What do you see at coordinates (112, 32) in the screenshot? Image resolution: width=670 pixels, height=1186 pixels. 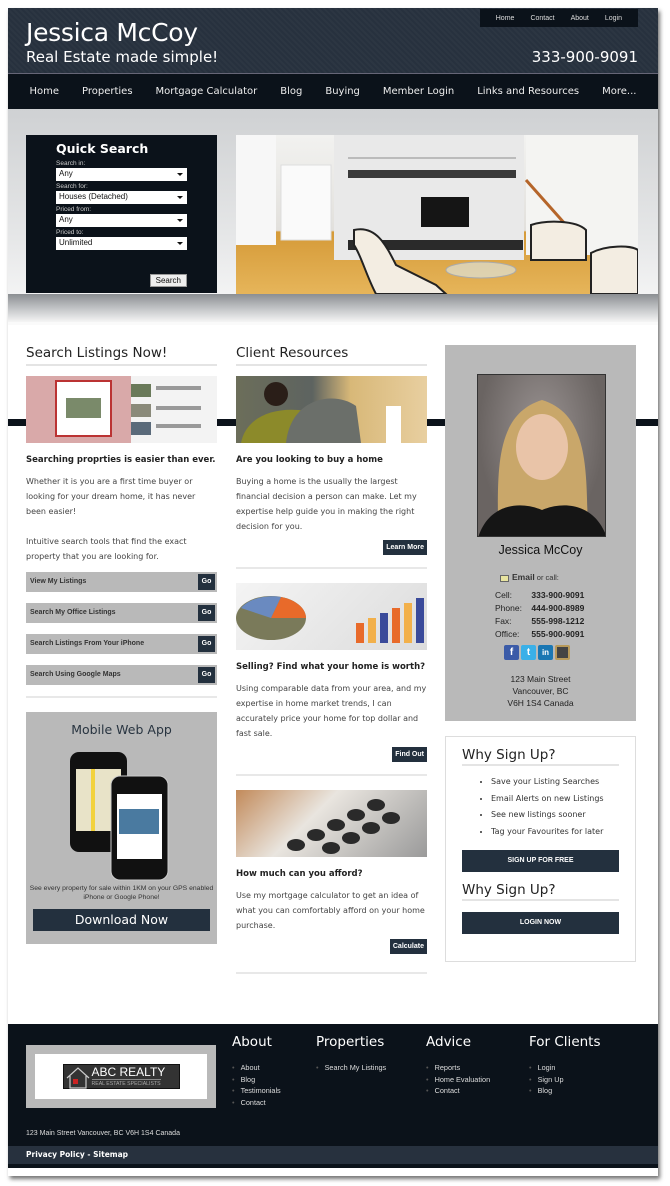 I see `site-title: Jessica McCoy` at bounding box center [112, 32].